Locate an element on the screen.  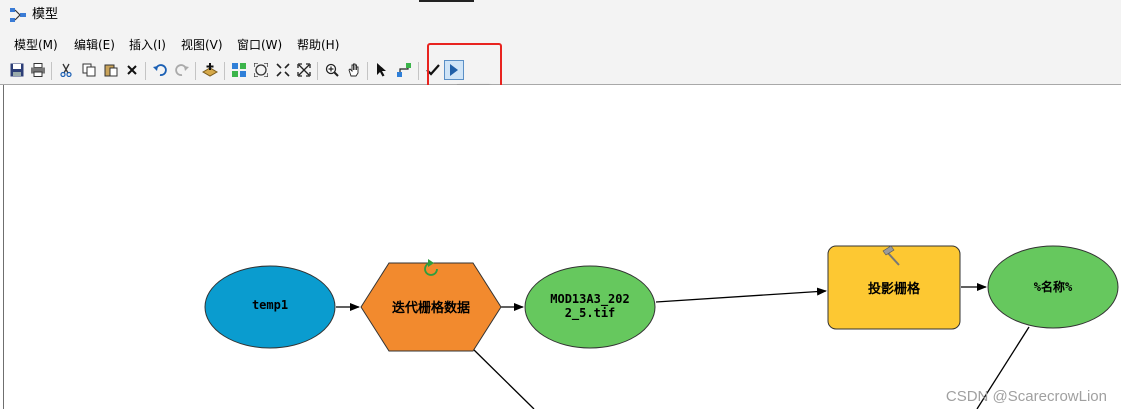
node-temp1-label: temp1 is located at coordinates (270, 305).